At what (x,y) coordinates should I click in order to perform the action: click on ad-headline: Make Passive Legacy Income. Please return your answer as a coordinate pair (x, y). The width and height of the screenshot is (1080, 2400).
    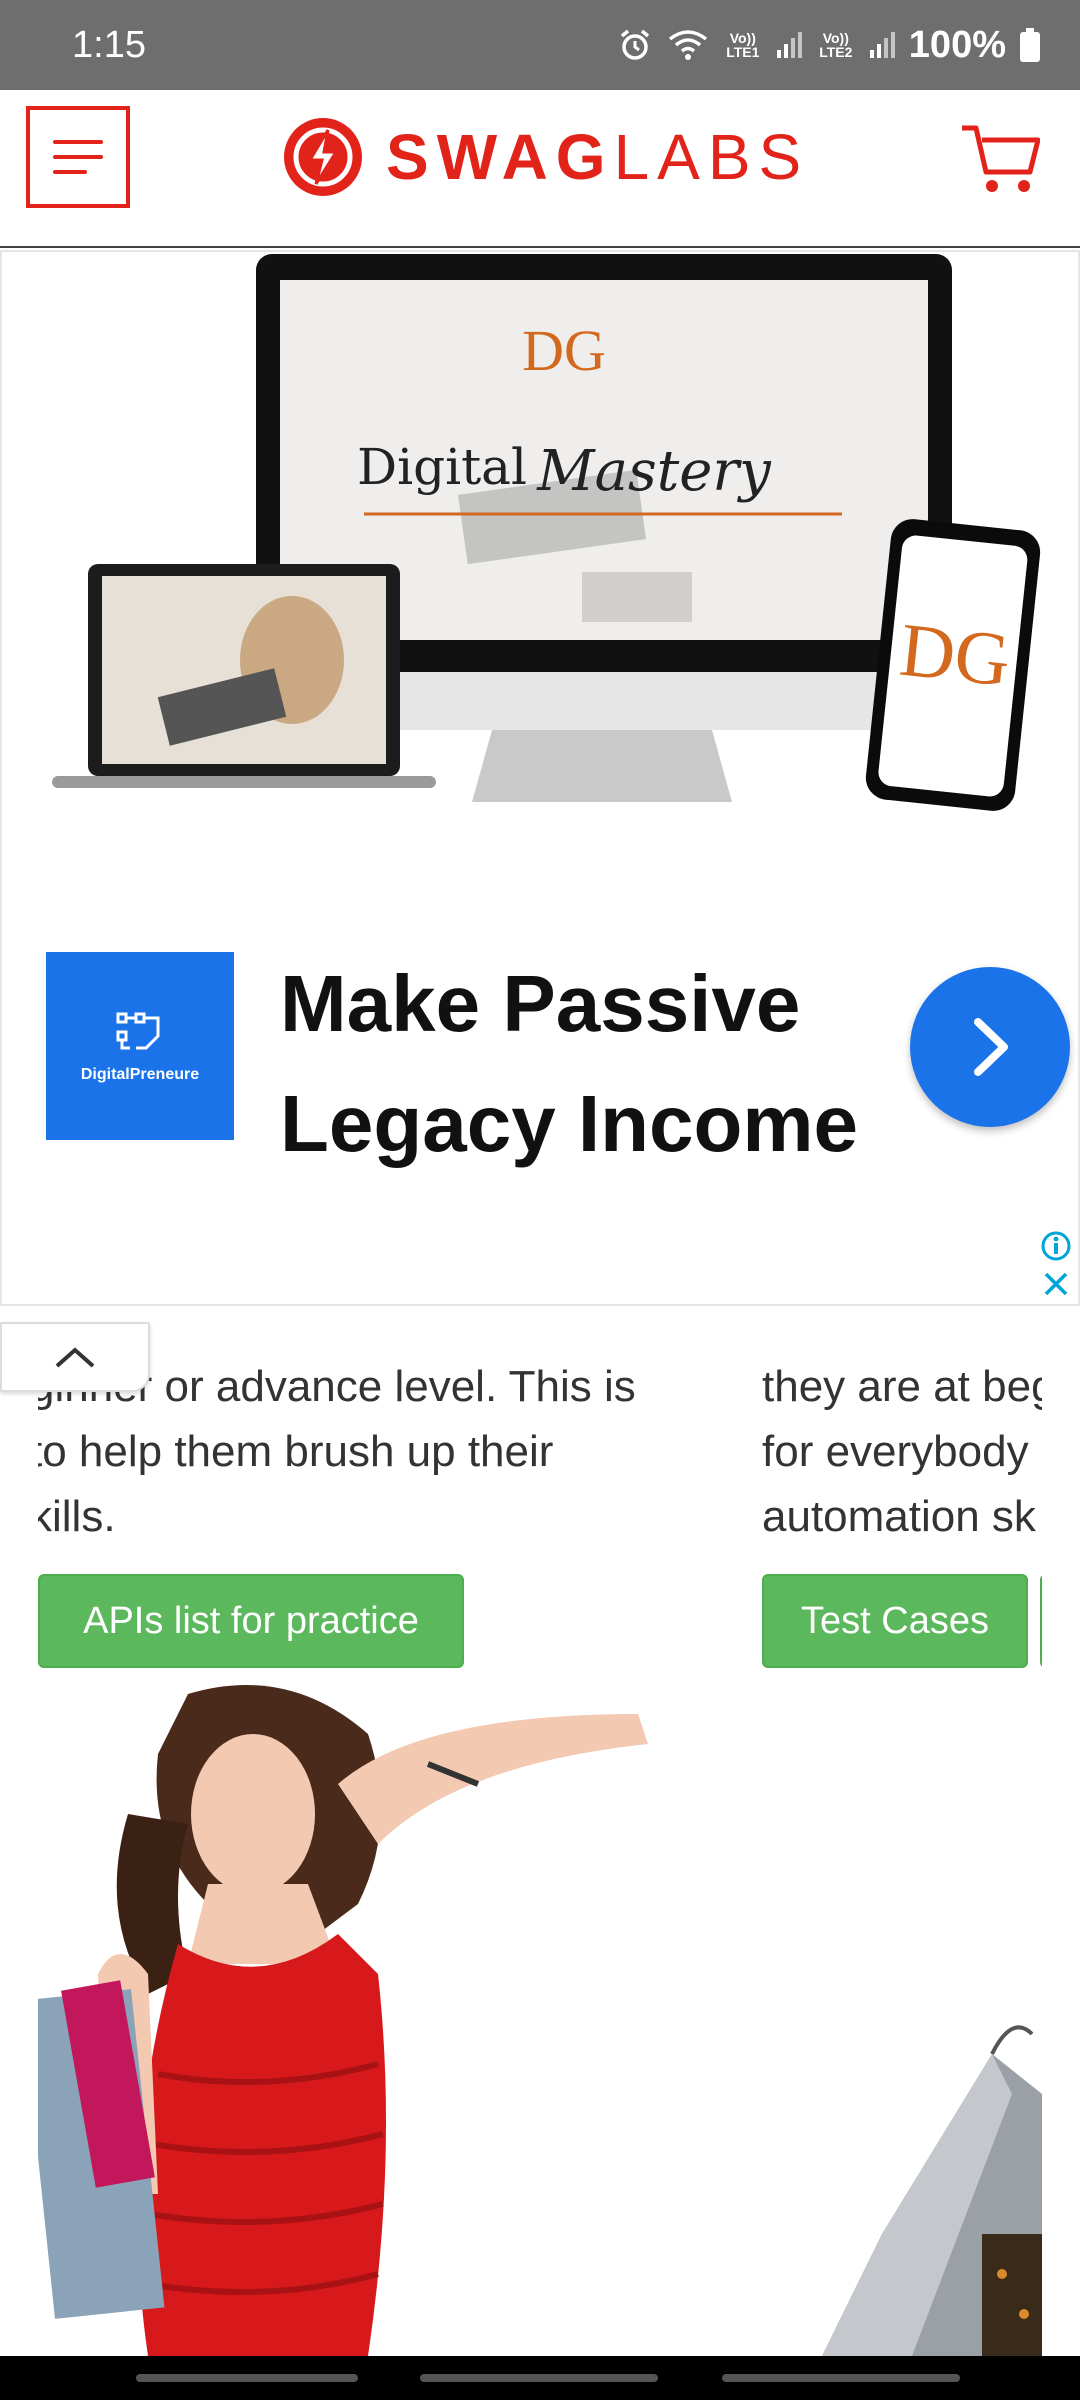
    Looking at the image, I should click on (600, 1064).